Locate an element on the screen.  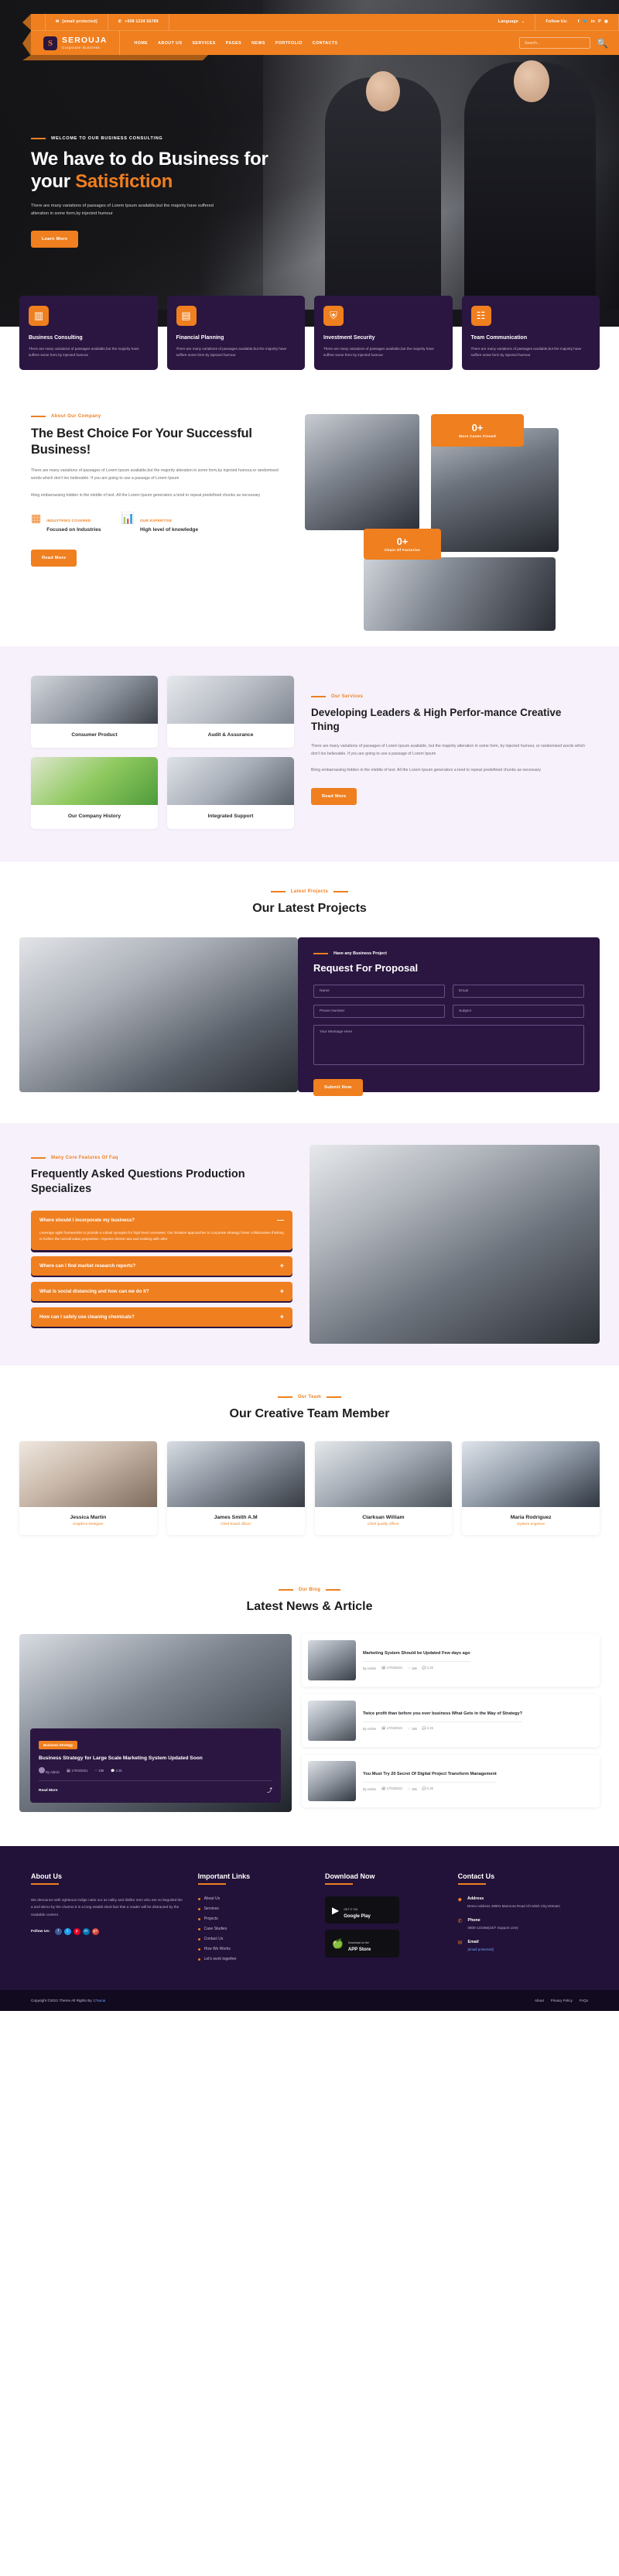
service-tile: Consumer Product is located at coordinates (95, 712).